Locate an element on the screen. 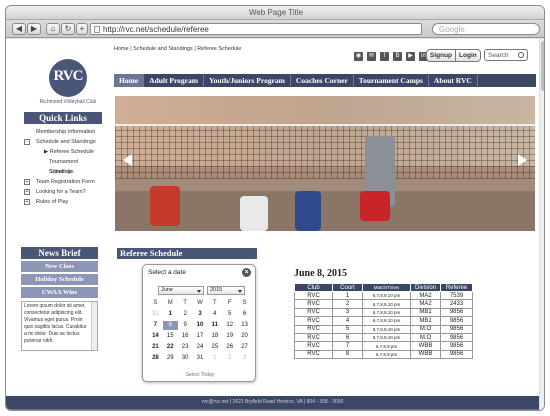 This screenshot has height=416, width=550. year-select: 2015 is located at coordinates (226, 290).